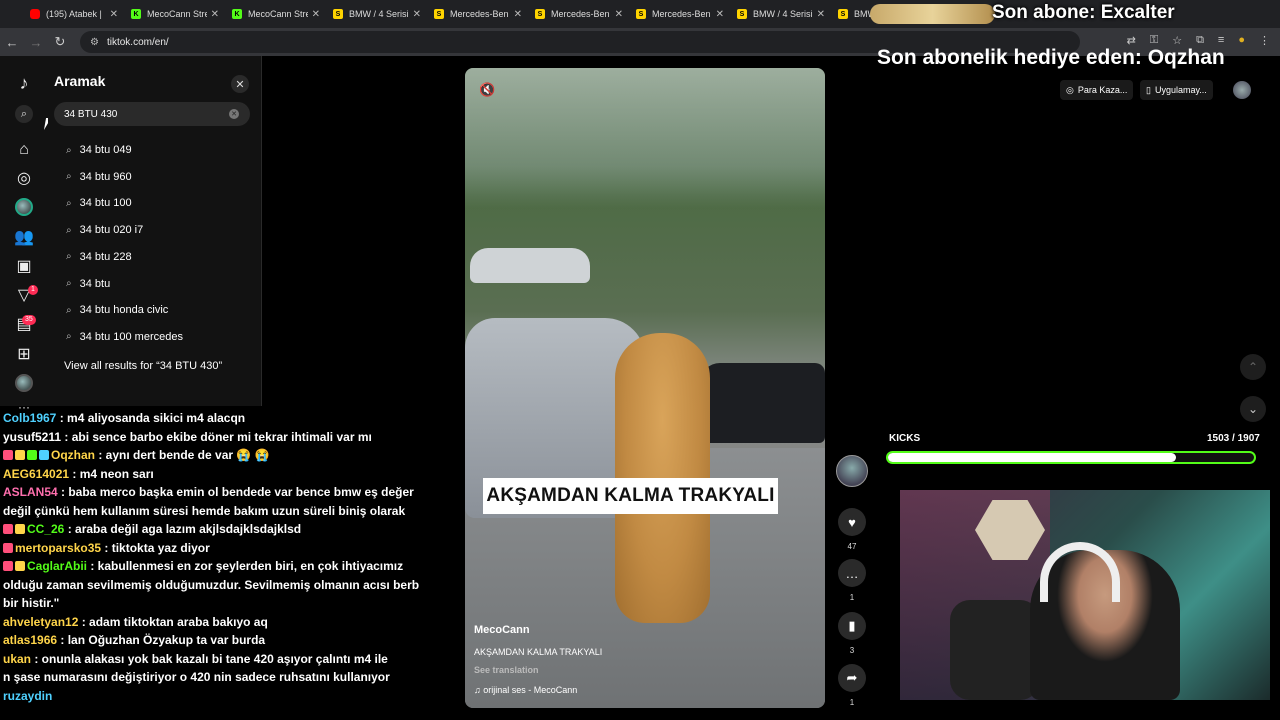  What do you see at coordinates (36, 42) in the screenshot?
I see `forward-icon: →` at bounding box center [36, 42].